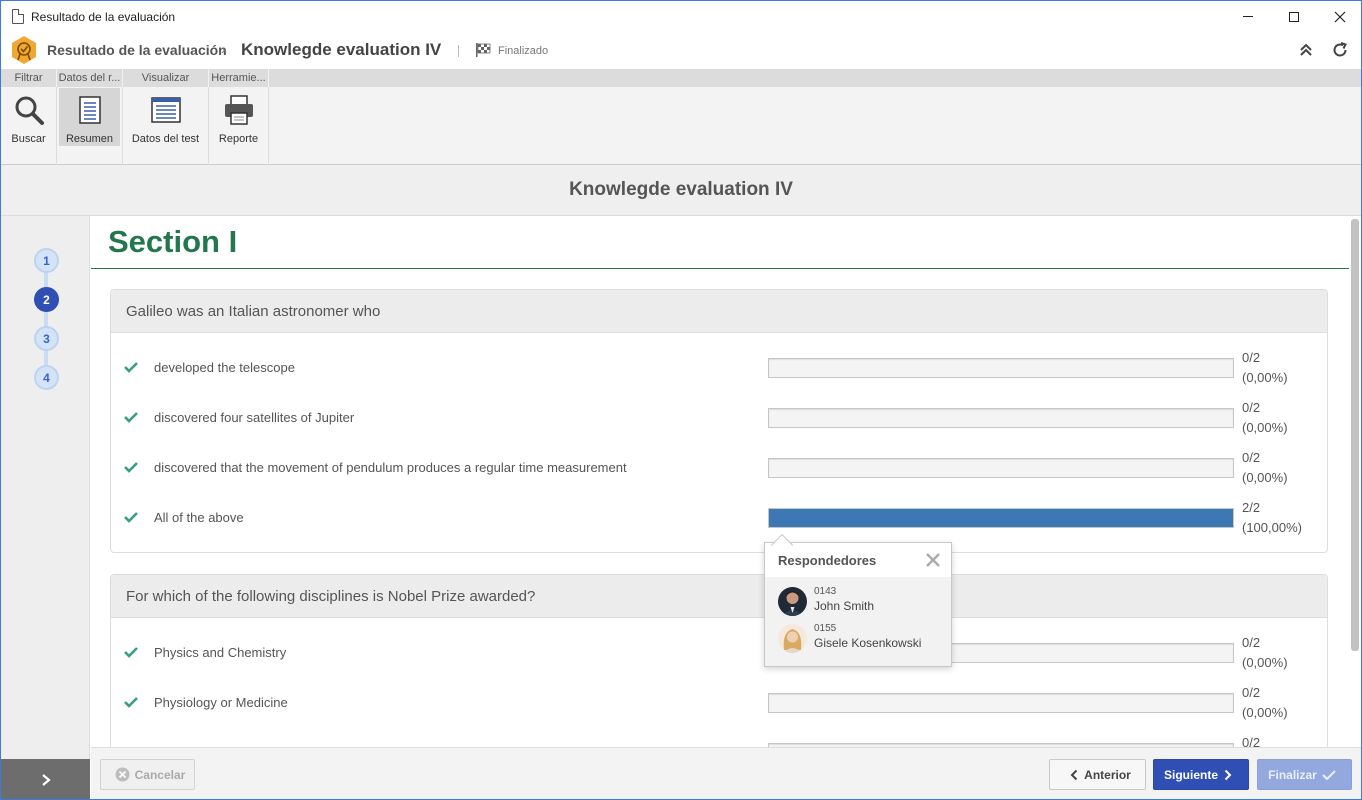 This screenshot has height=800, width=1362. I want to click on test-data-icon, so click(165, 110).